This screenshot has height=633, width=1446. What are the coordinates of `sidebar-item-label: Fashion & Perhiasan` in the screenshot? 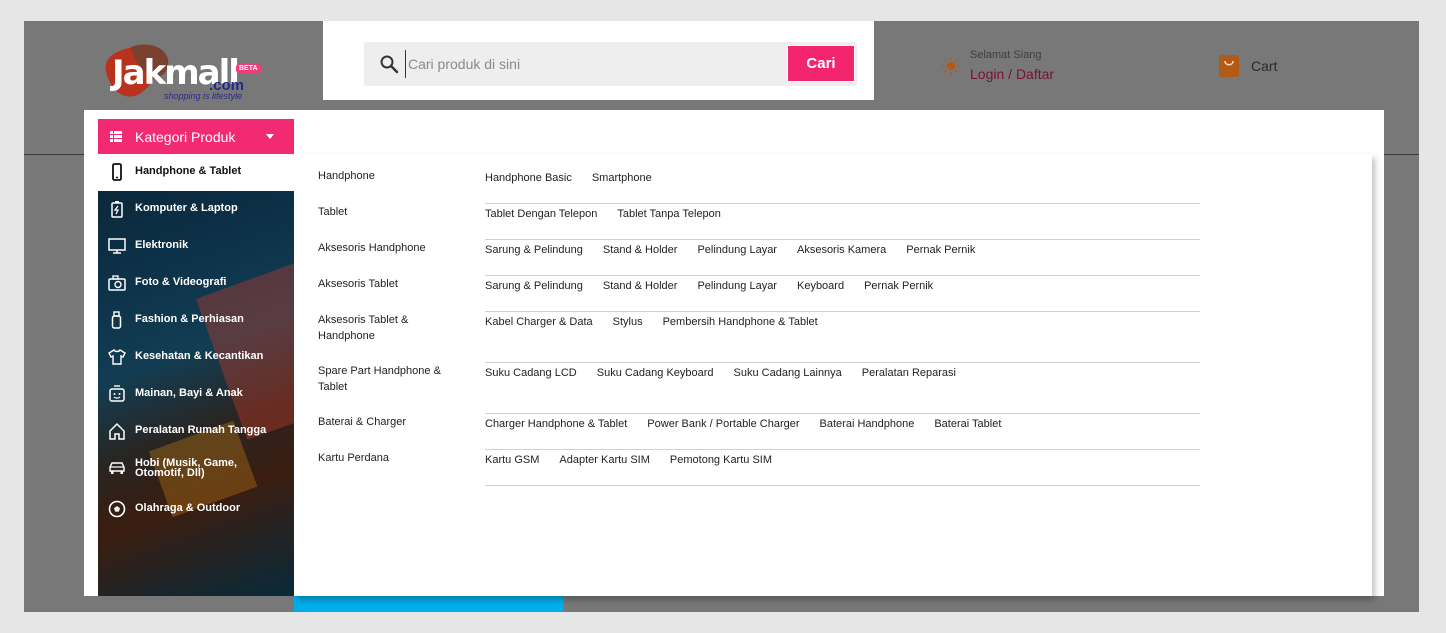 It's located at (189, 319).